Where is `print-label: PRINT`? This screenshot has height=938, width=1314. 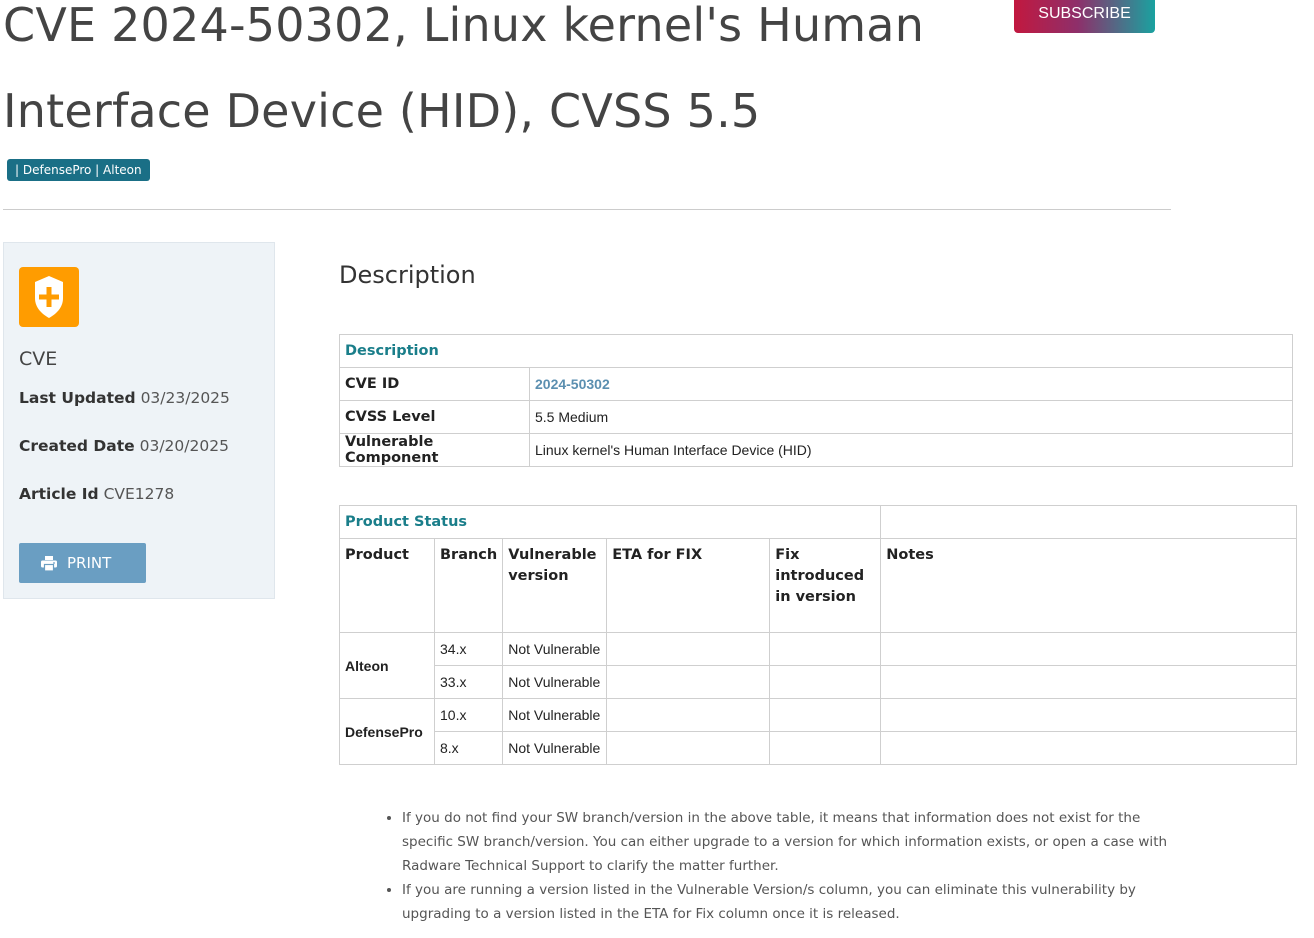
print-label: PRINT is located at coordinates (89, 563).